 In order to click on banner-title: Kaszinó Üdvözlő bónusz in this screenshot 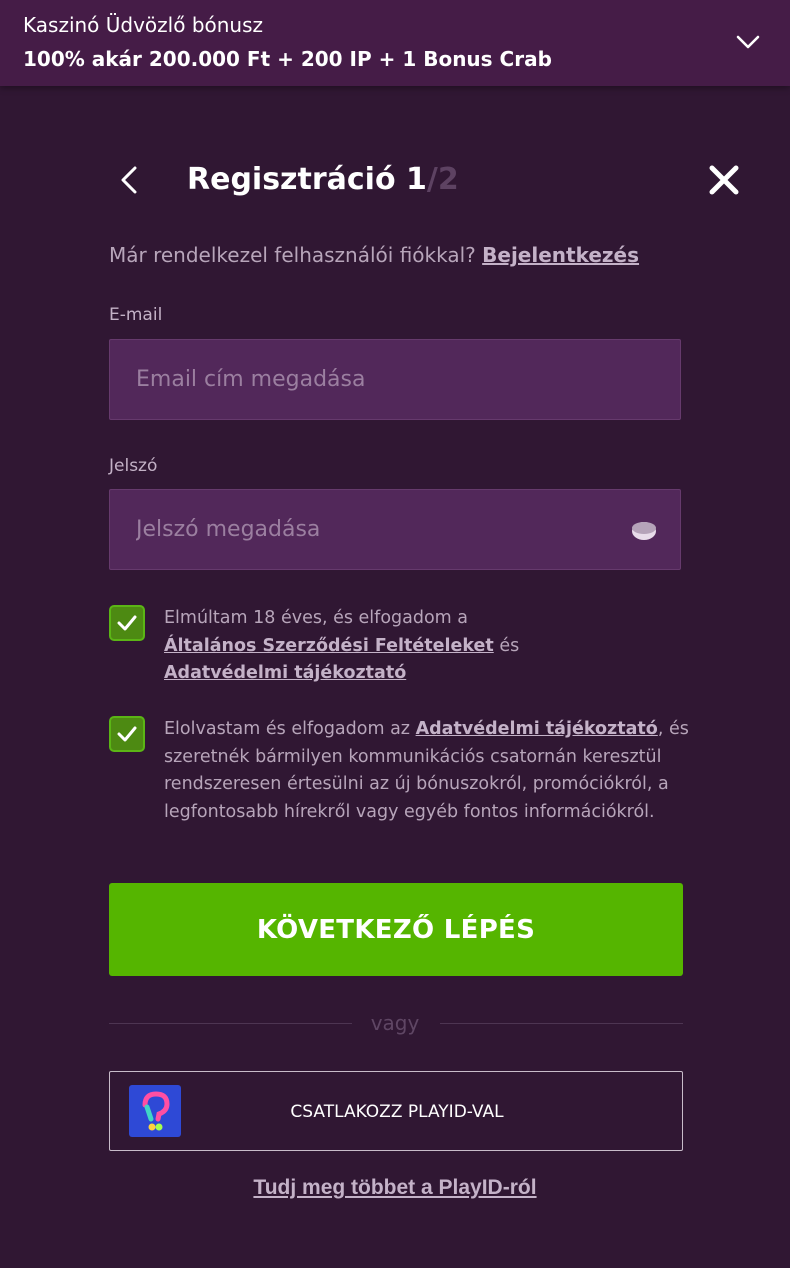, I will do `click(143, 25)`.